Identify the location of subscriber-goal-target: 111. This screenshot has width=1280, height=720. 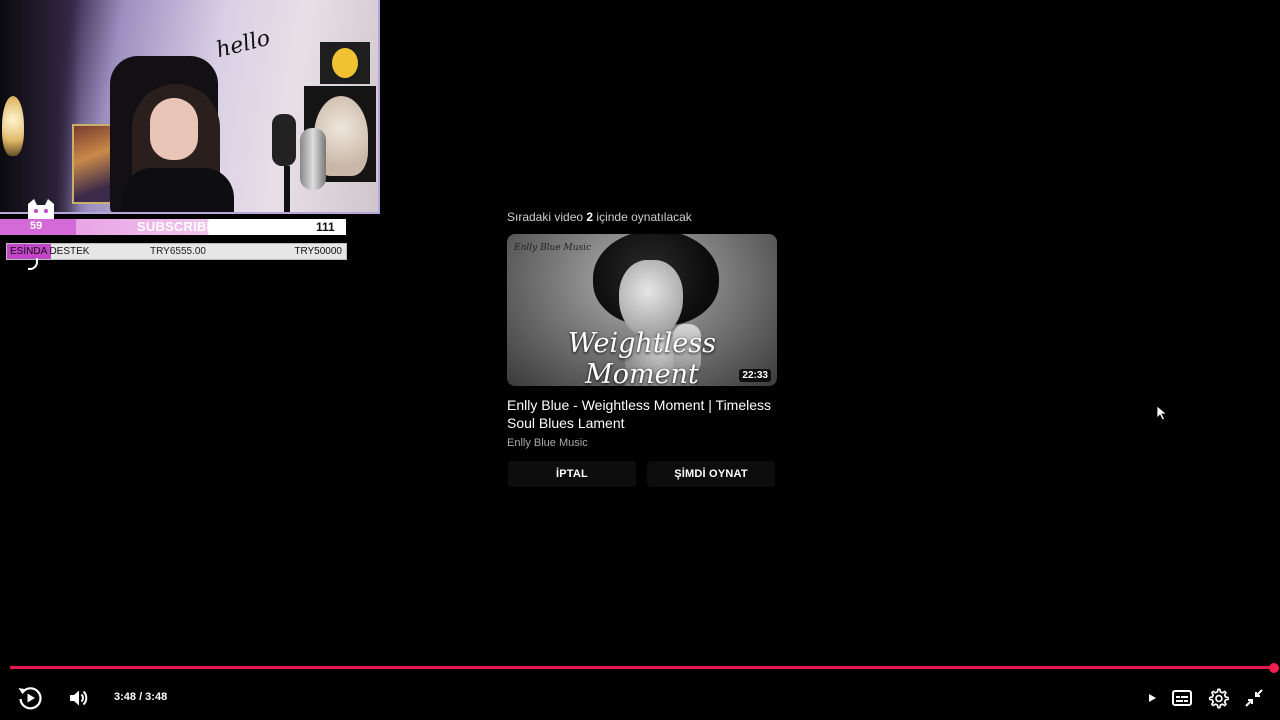
(325, 227).